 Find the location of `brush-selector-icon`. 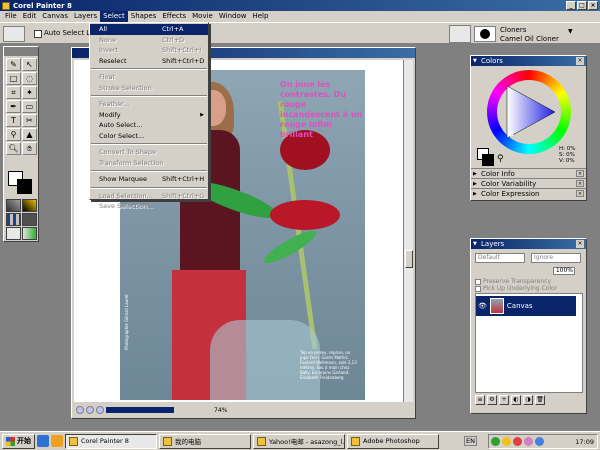

brush-selector-icon is located at coordinates (460, 34).